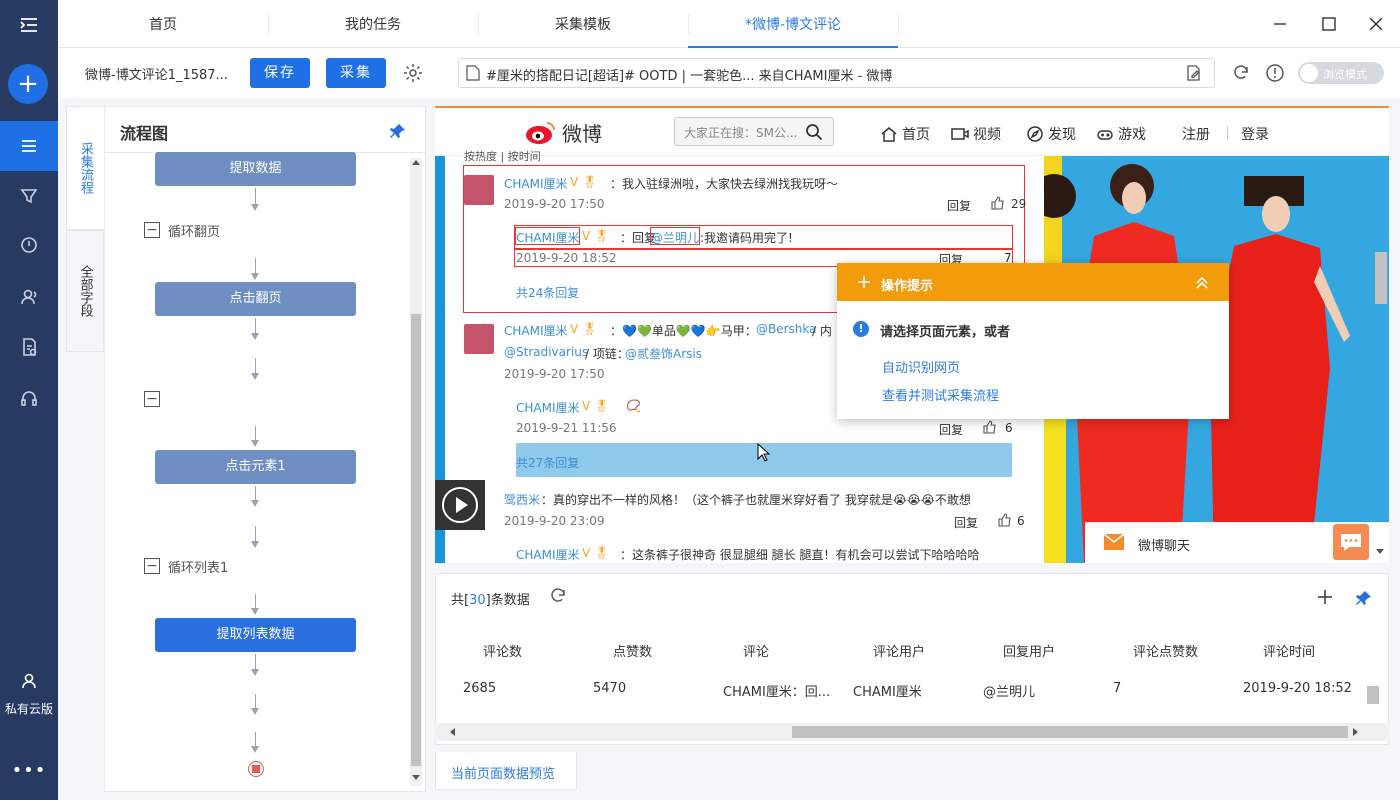 The width and height of the screenshot is (1400, 800). I want to click on comment-mention: @贰叁饰Arsis, so click(663, 353).